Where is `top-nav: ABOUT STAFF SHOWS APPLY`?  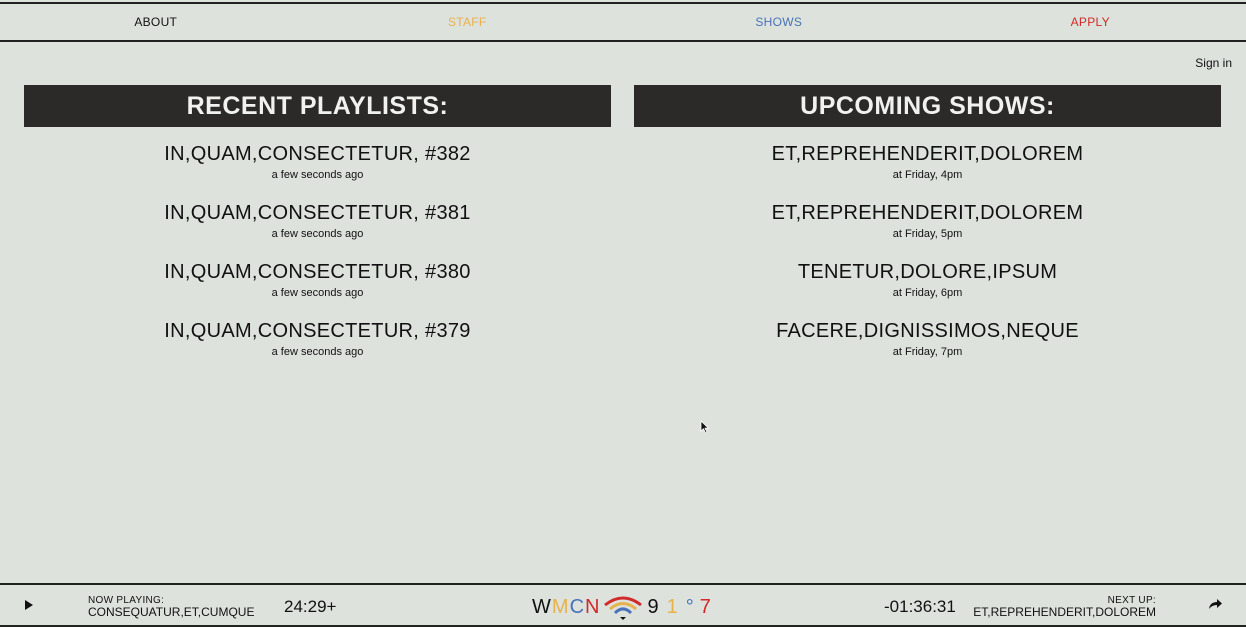
top-nav: ABOUT STAFF SHOWS APPLY is located at coordinates (623, 22).